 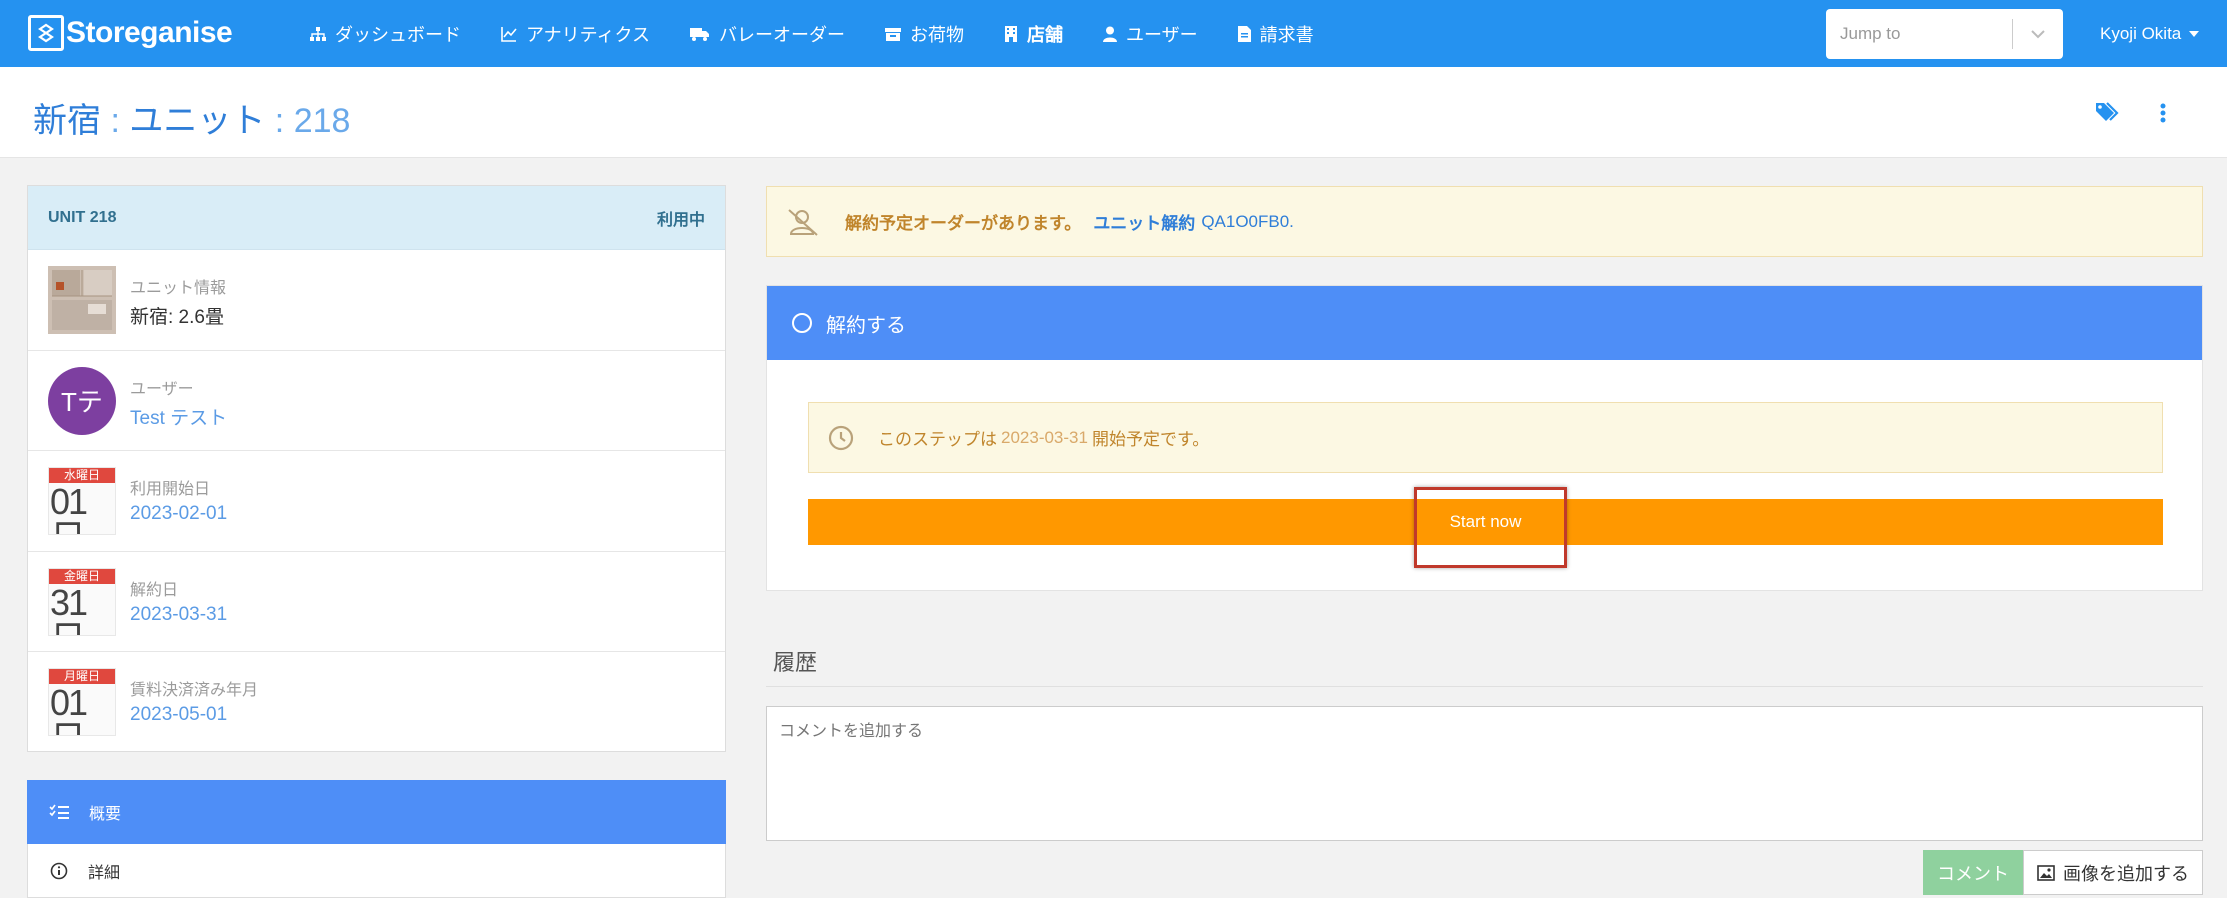 I want to click on comment-input, so click(x=1484, y=773).